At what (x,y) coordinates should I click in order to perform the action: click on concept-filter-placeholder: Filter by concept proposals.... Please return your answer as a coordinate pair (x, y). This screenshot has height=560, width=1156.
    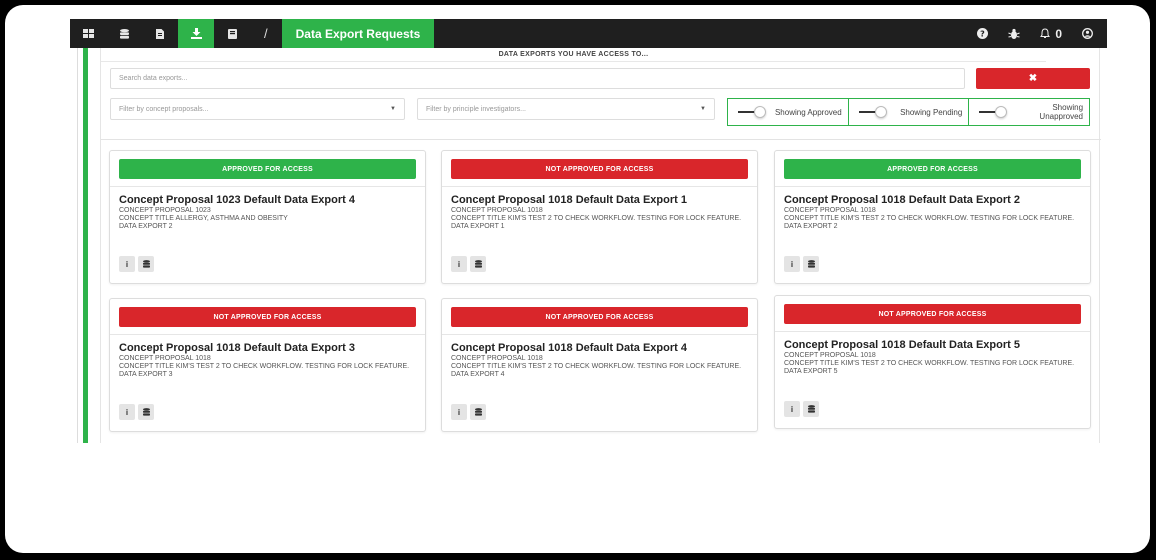
    Looking at the image, I should click on (164, 109).